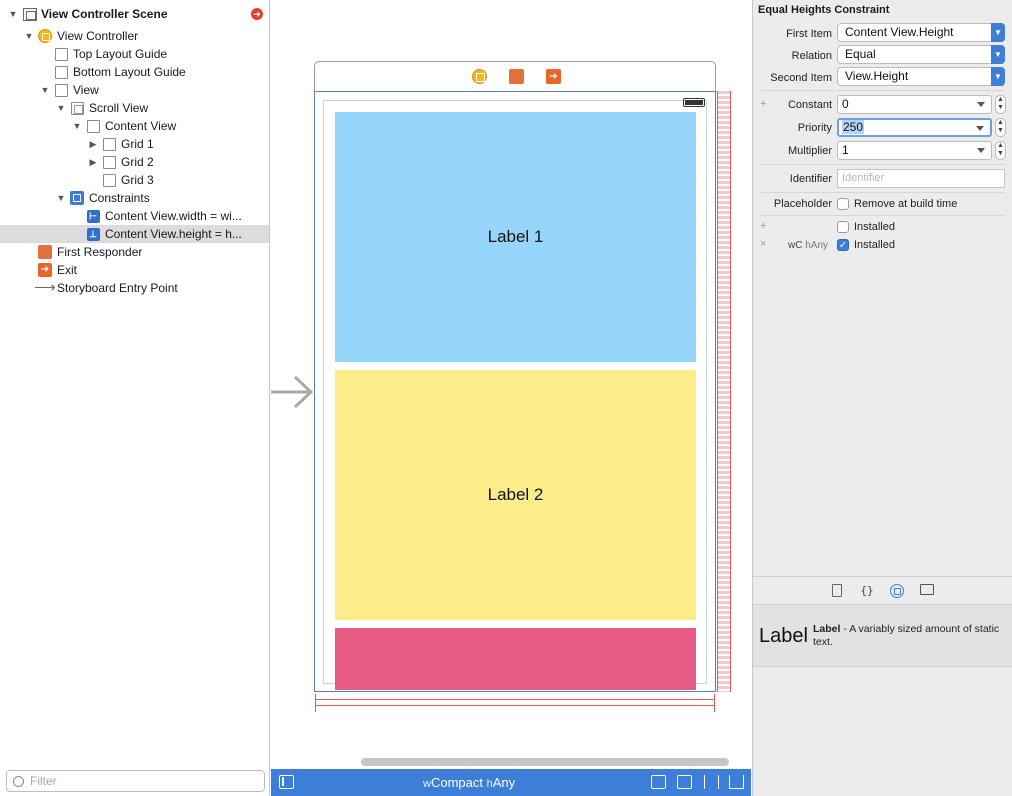 The image size is (1012, 796). Describe the element at coordinates (479, 76) in the screenshot. I see `view-controller-icon` at that location.